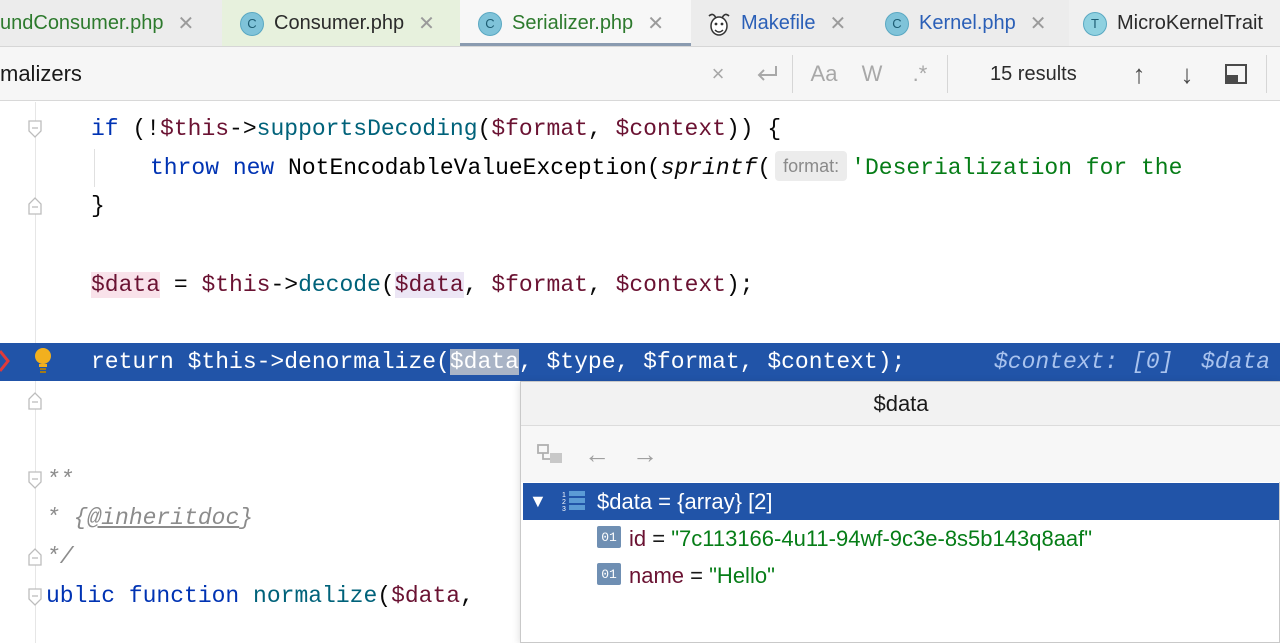 The width and height of the screenshot is (1280, 643). Describe the element at coordinates (573, 502) in the screenshot. I see `array-icon: 1 2 3` at that location.